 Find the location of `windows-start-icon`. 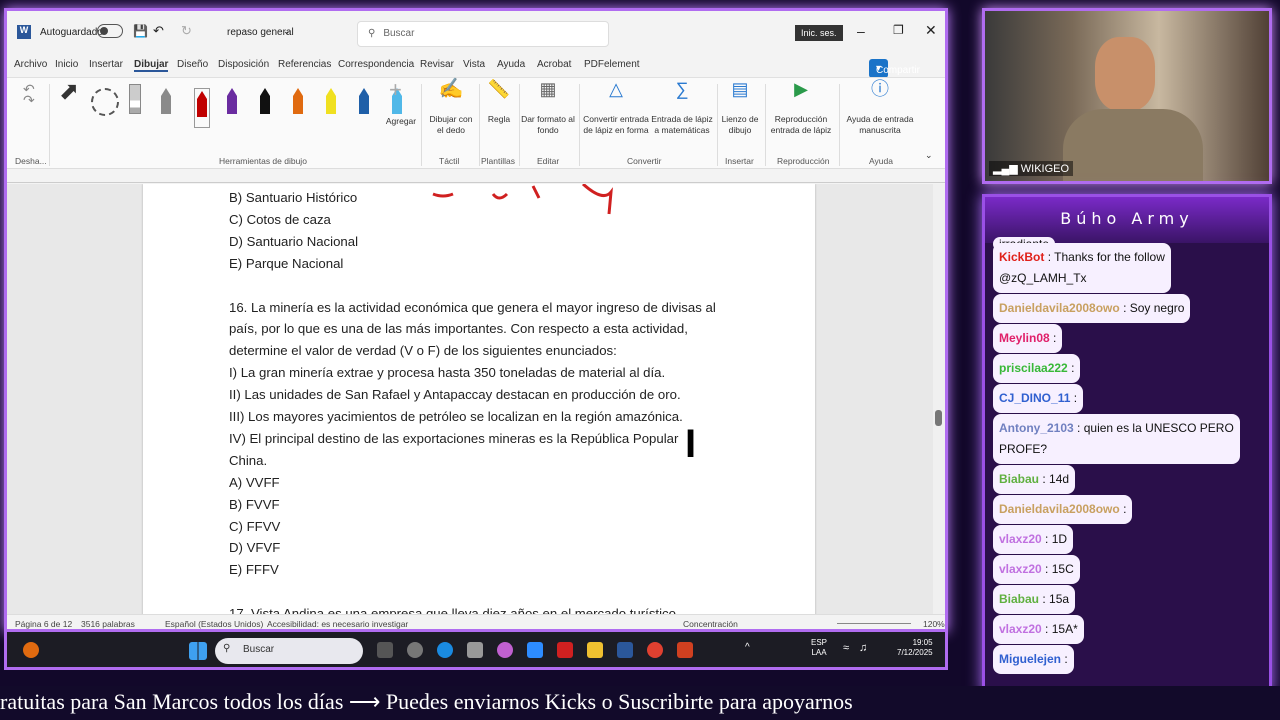

windows-start-icon is located at coordinates (198, 651).